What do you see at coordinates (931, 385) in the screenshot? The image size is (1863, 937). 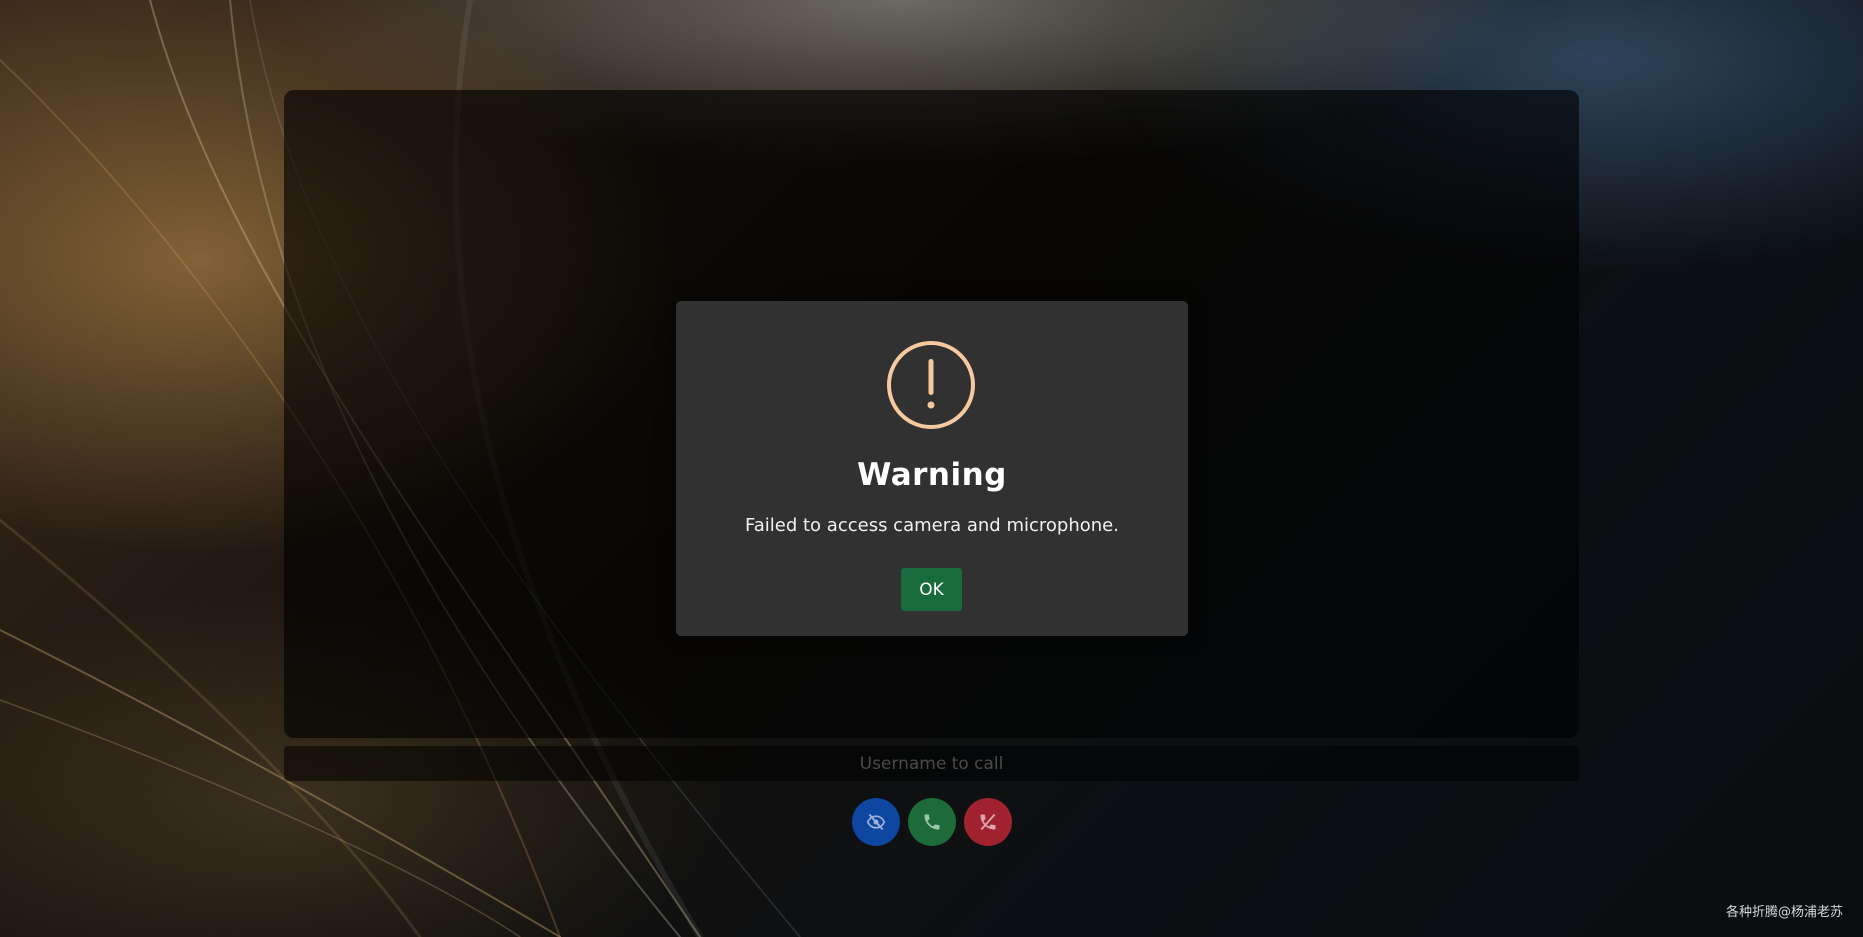 I see `warning-icon` at bounding box center [931, 385].